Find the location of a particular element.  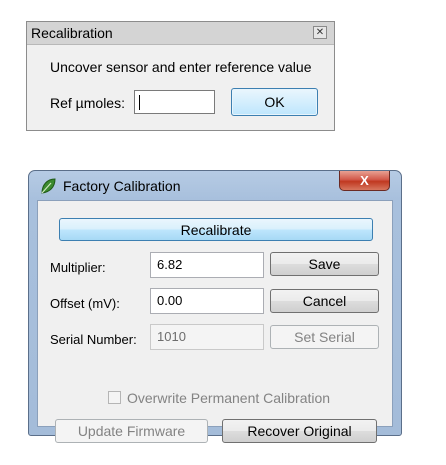

recalibrate-button: Recalibrate is located at coordinates (216, 229).